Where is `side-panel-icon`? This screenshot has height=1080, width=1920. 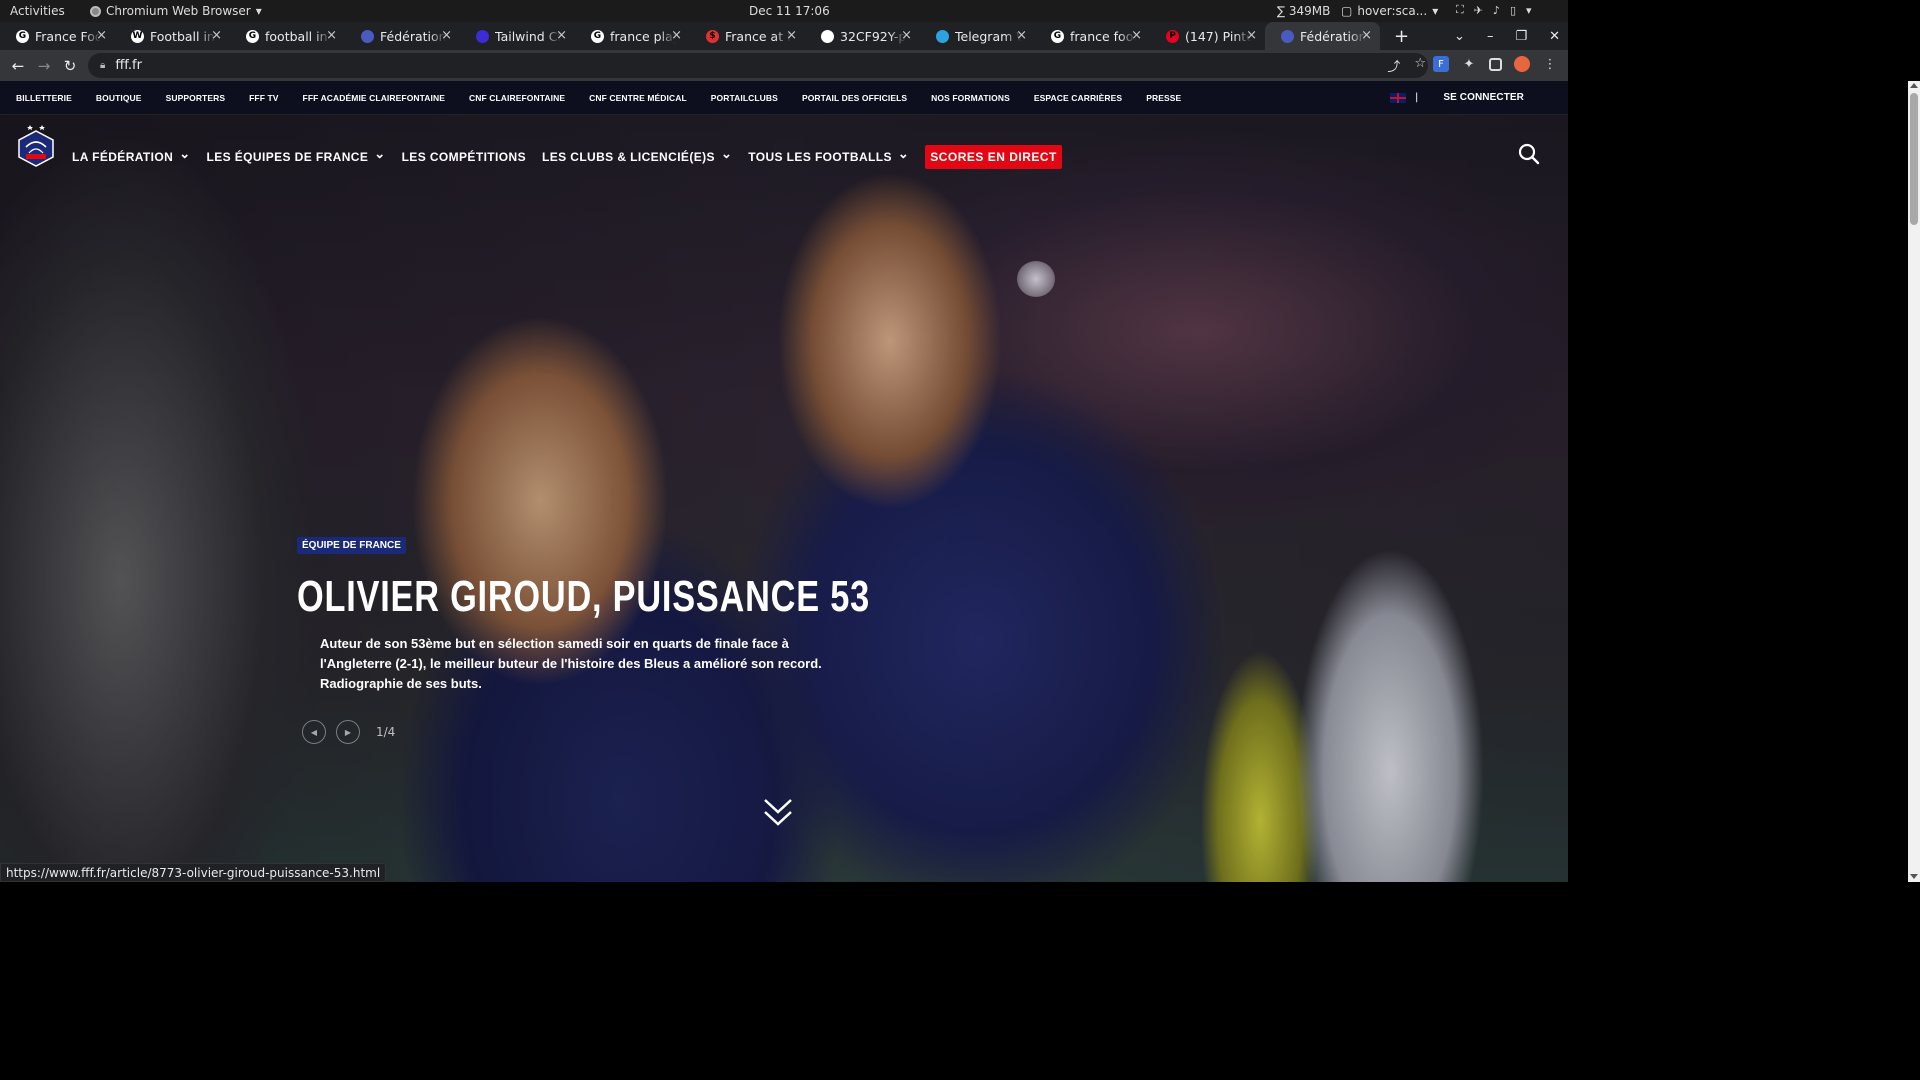
side-panel-icon is located at coordinates (1495, 64).